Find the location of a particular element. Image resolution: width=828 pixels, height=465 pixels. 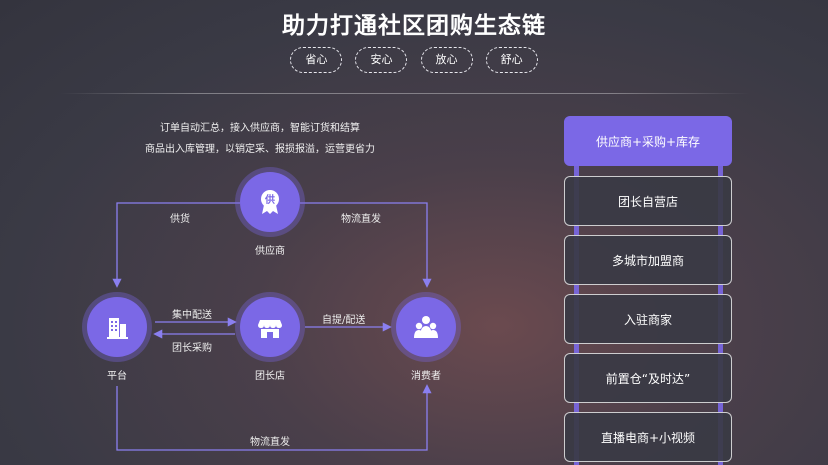

ladder-item-live-commerce: 直播电商+小视频 is located at coordinates (648, 437).